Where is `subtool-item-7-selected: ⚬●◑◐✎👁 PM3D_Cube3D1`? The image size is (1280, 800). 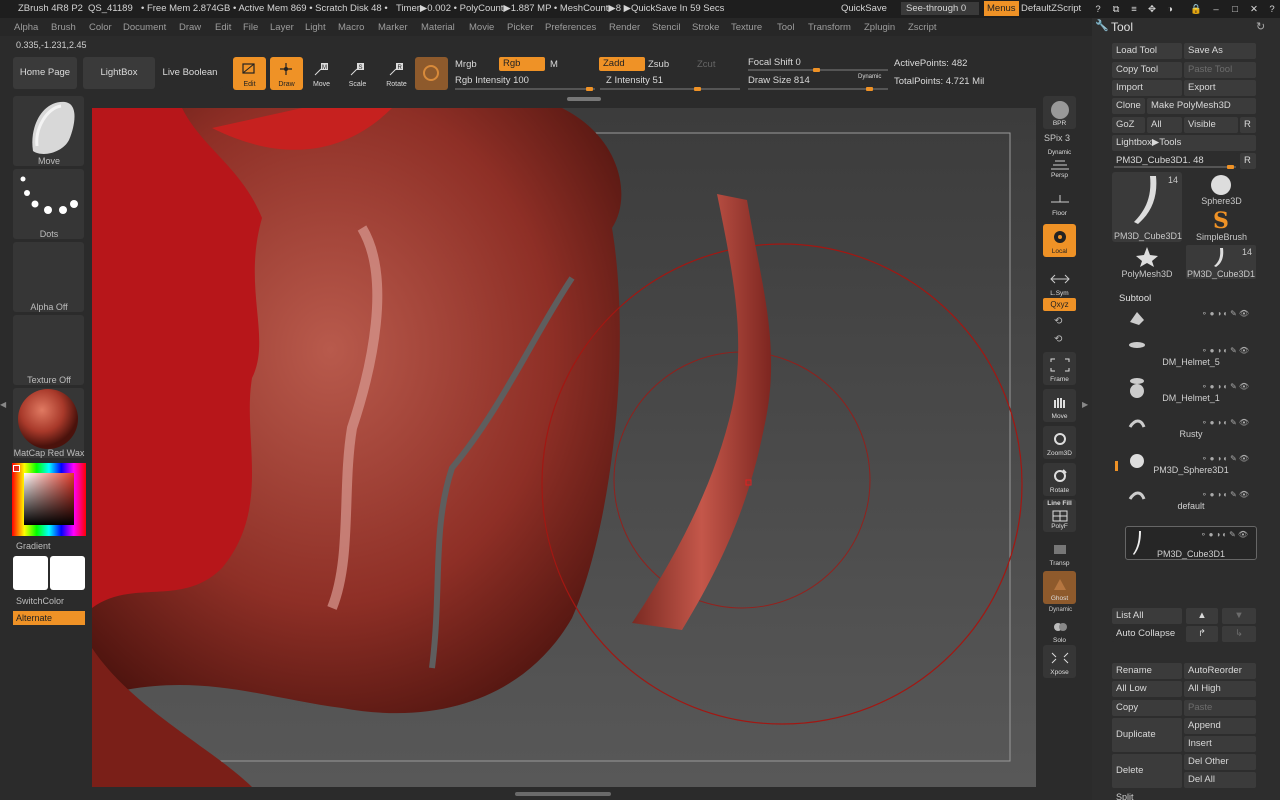 subtool-item-7-selected: ⚬●◑◐✎👁 PM3D_Cube3D1 is located at coordinates (1191, 543).